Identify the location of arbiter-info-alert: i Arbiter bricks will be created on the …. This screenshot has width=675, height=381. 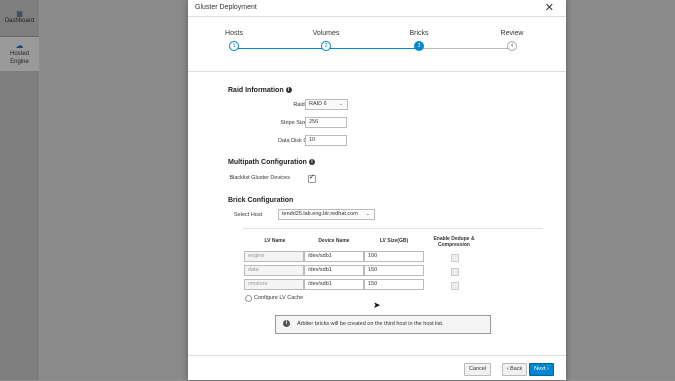
(383, 324).